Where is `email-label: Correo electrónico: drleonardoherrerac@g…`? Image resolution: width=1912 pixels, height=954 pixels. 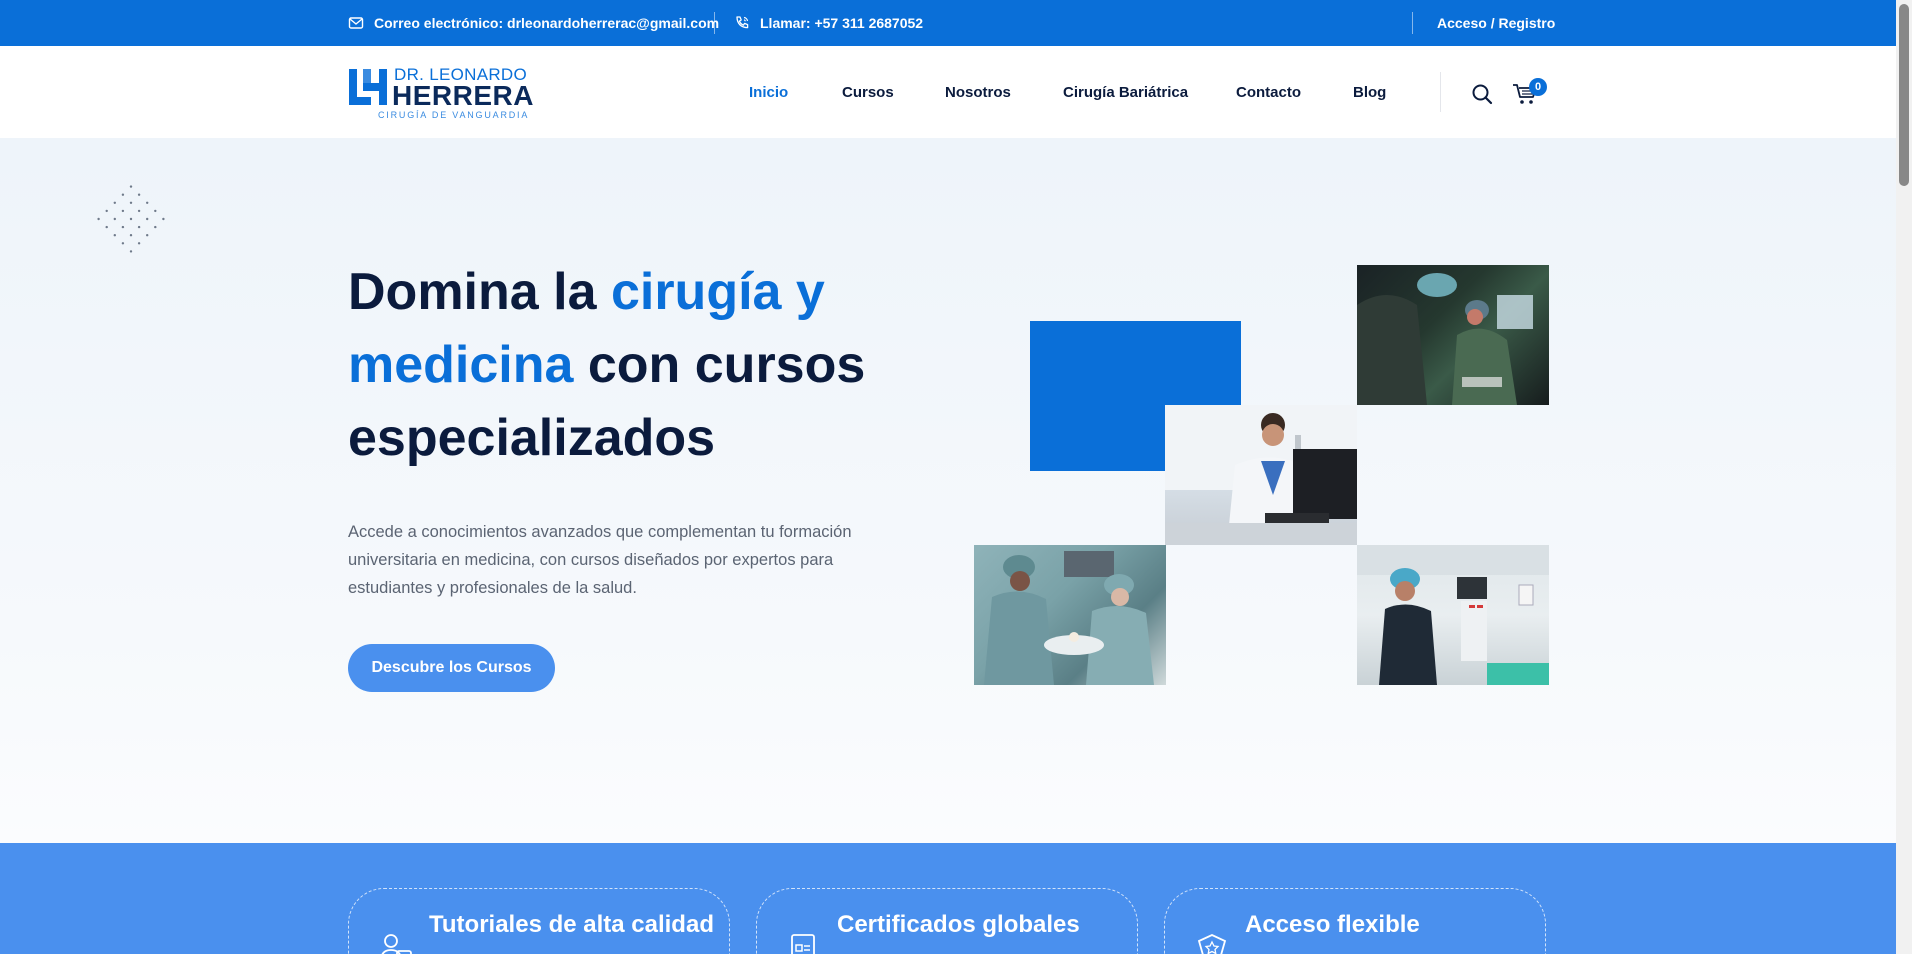
email-label: Correo electrónico: drleonardoherrerac@g… is located at coordinates (547, 23).